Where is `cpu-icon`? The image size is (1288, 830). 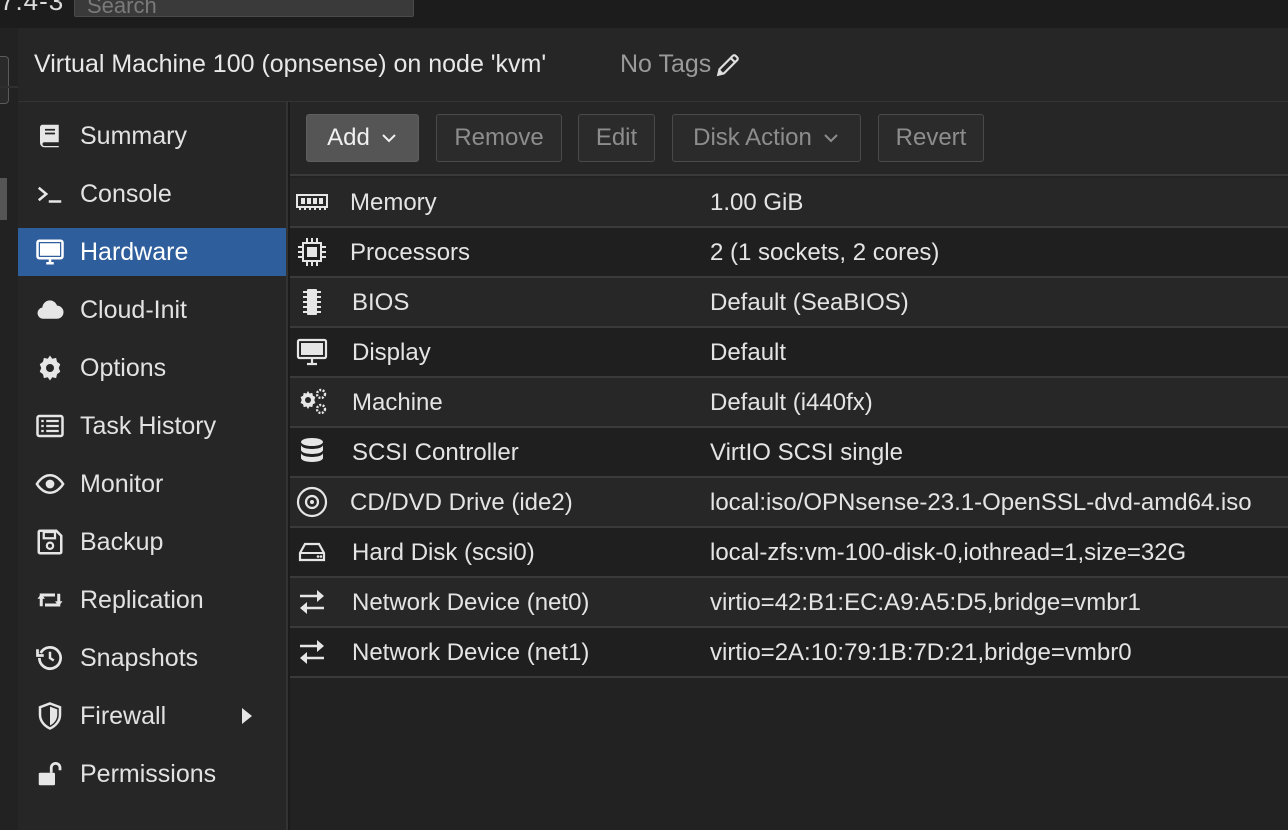
cpu-icon is located at coordinates (312, 252).